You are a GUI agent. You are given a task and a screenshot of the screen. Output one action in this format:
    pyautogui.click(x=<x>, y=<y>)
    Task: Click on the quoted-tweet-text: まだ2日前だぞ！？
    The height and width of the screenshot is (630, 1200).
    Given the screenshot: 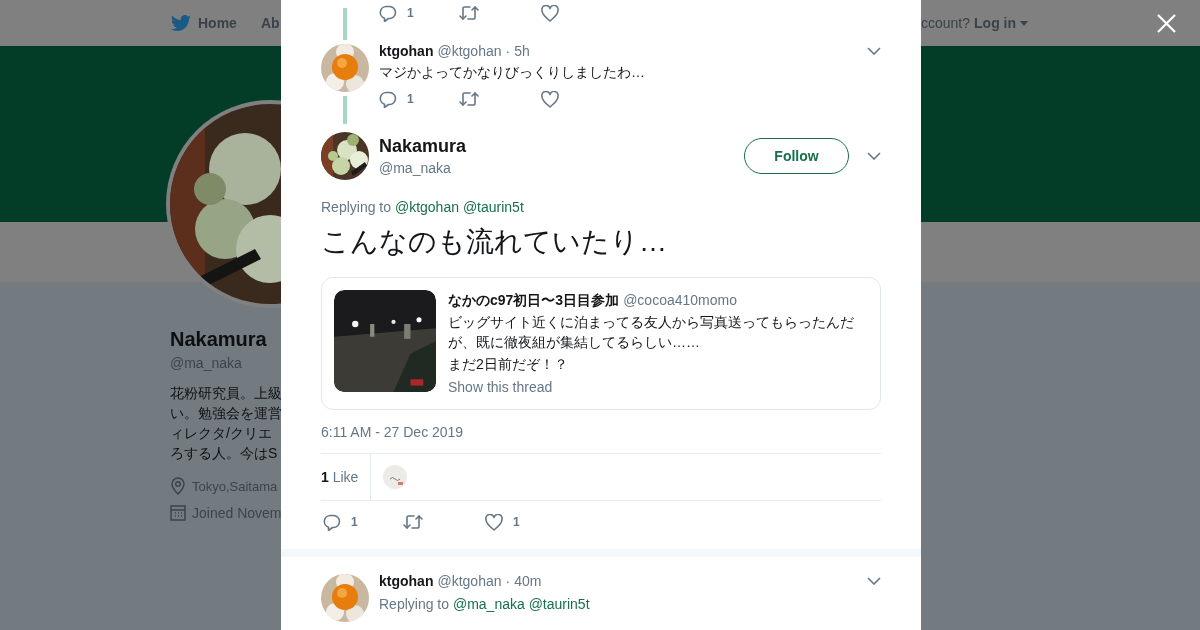 What is the action you would take?
    pyautogui.click(x=508, y=364)
    